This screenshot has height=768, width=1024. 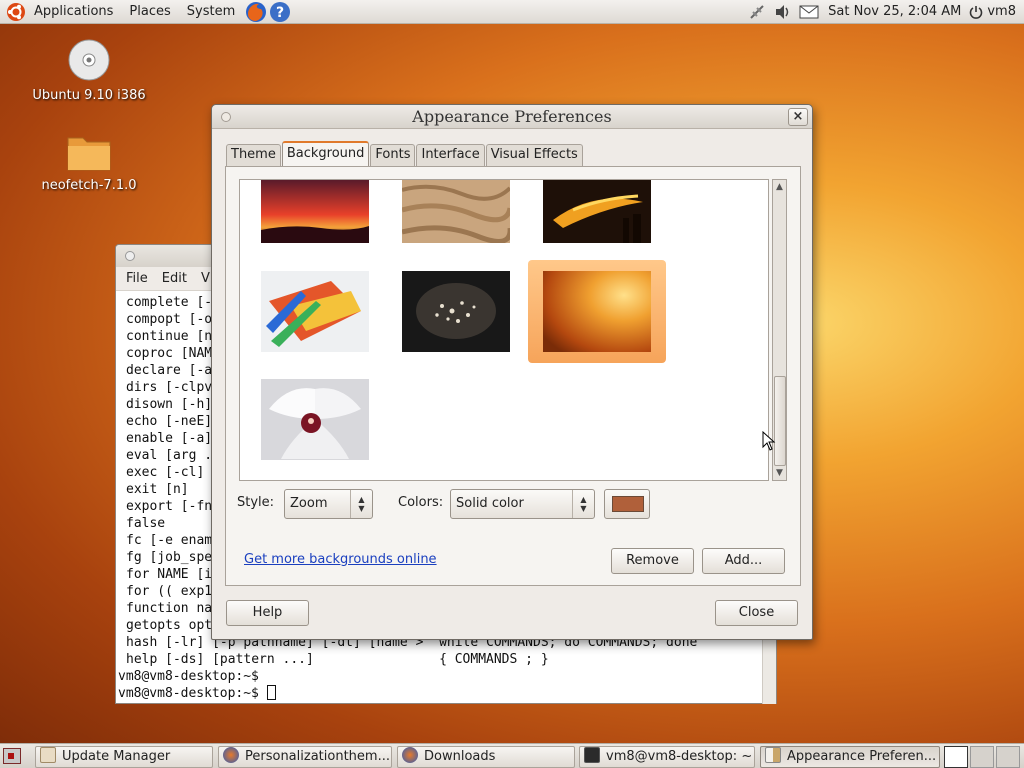 What do you see at coordinates (188, 693) in the screenshot?
I see `terminal-prompt-text: vm8@vm8-desktop:~$` at bounding box center [188, 693].